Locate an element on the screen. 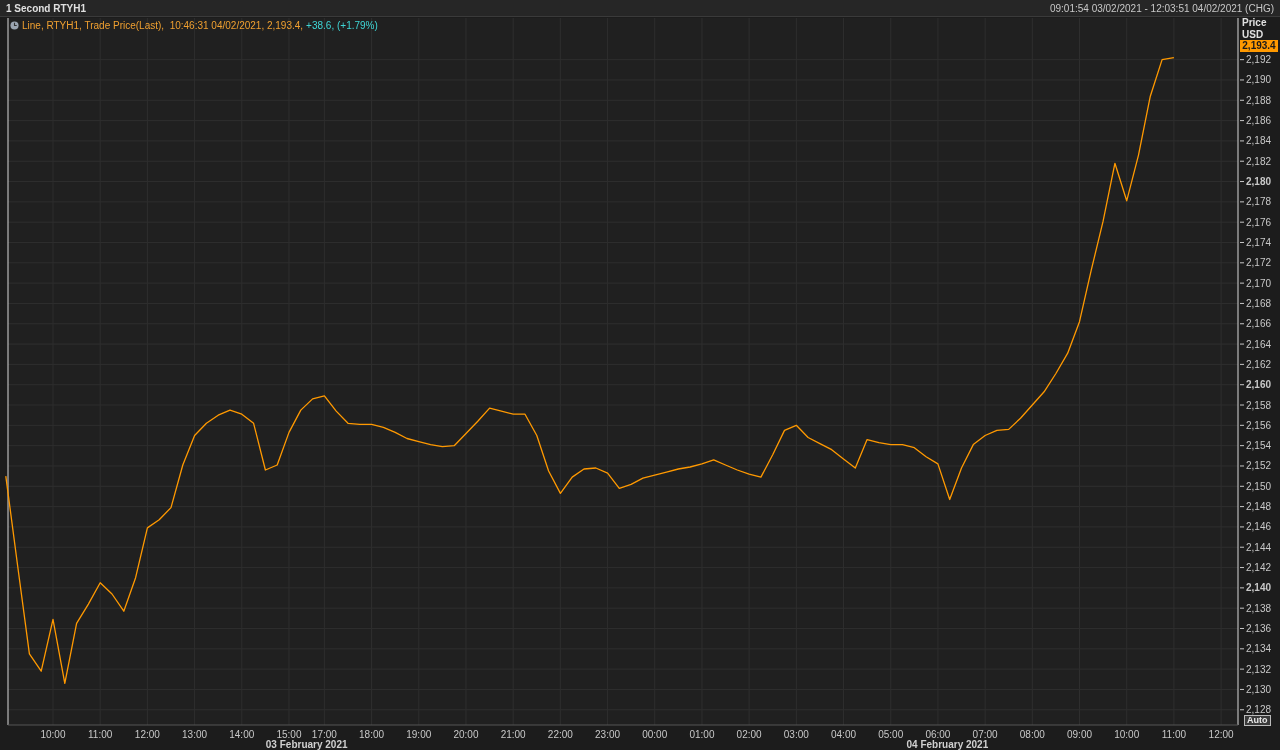 The image size is (1280, 750). x-tick-label: 07:00 is located at coordinates (985, 734).